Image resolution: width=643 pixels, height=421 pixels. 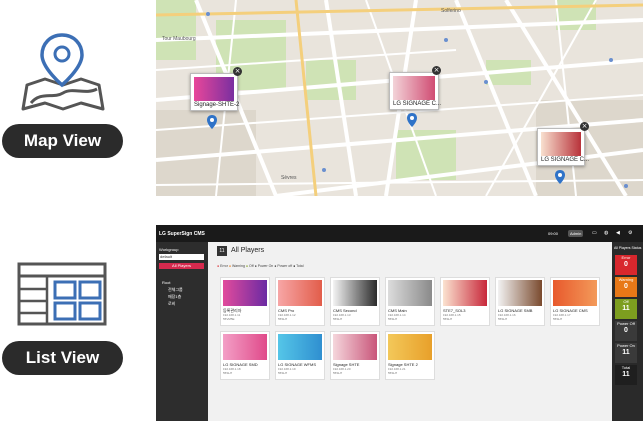 I want to click on app-logo: LG SuperSign CMS, so click(x=182, y=234).